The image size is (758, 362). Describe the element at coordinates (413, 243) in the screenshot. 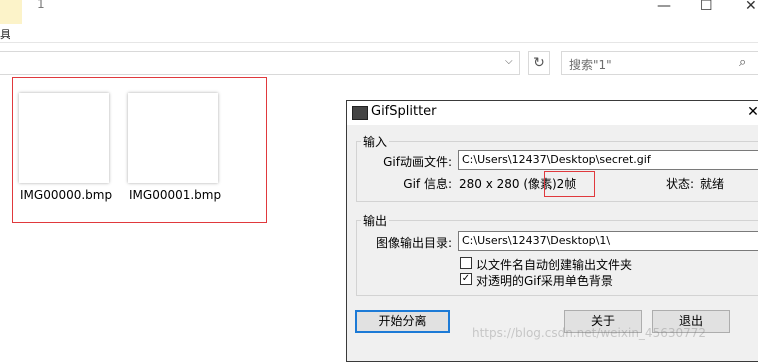

I see `output-dir-label: 图像输出目录:` at that location.